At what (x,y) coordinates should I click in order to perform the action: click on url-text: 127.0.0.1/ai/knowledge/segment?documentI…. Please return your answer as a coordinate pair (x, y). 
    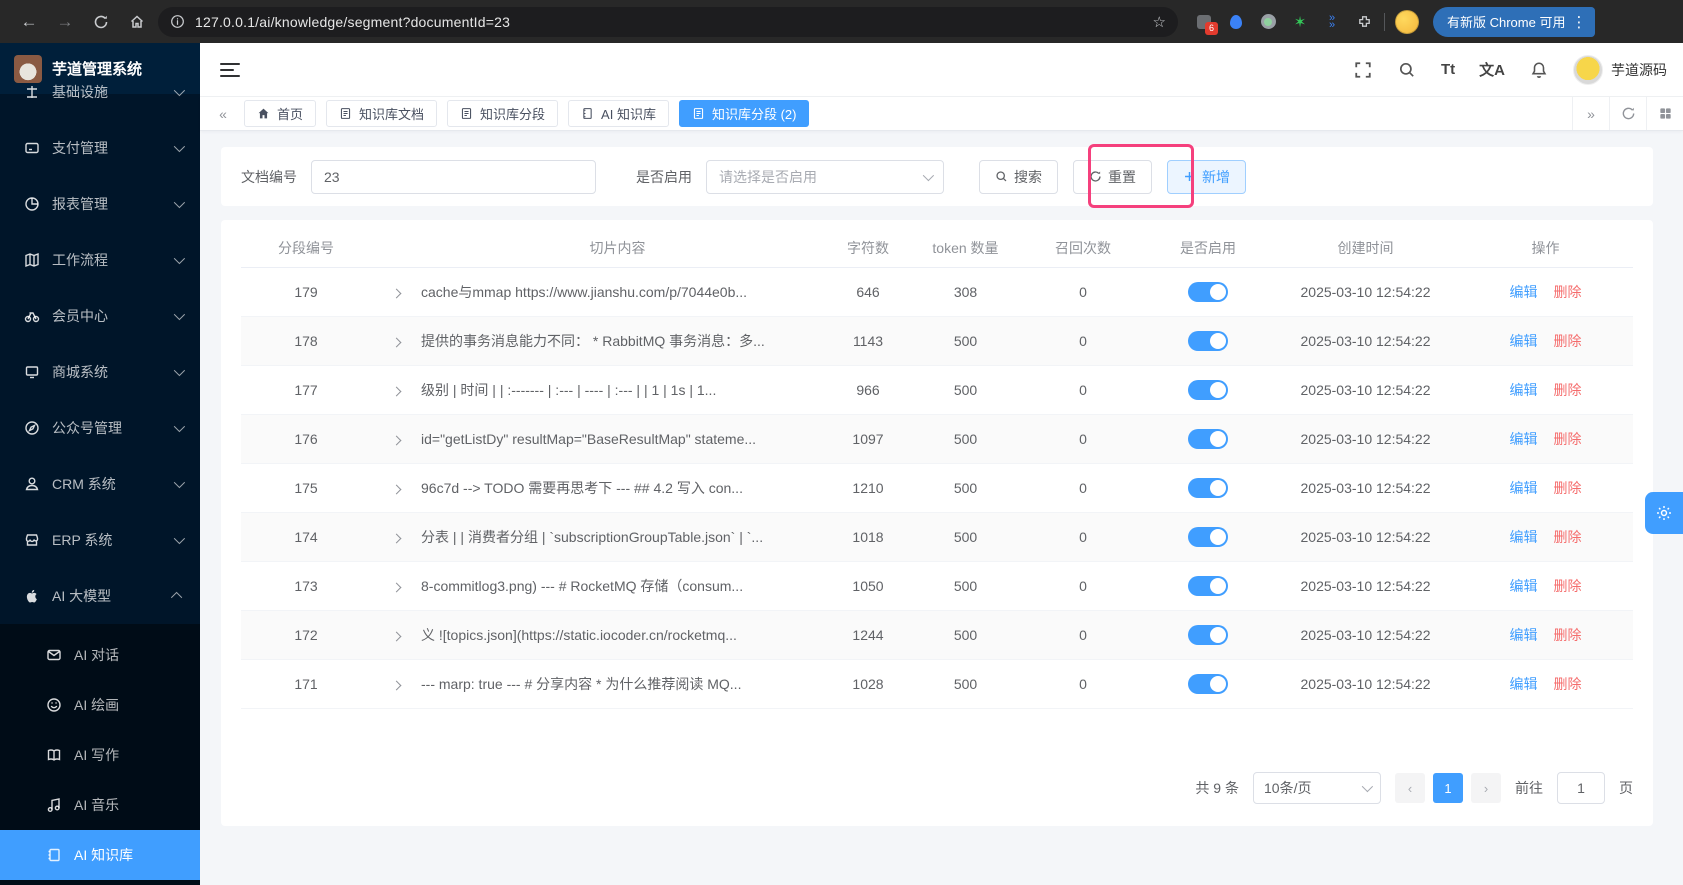
    Looking at the image, I should click on (669, 22).